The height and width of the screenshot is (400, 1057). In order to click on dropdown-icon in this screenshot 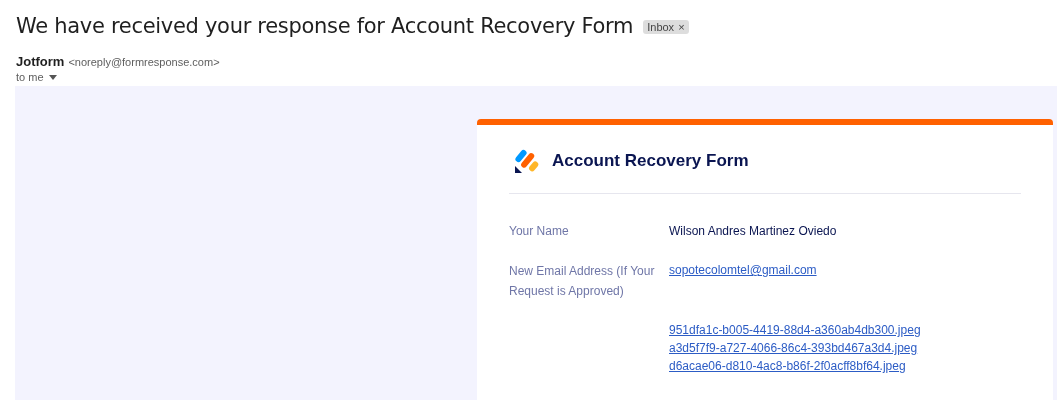, I will do `click(52, 77)`.